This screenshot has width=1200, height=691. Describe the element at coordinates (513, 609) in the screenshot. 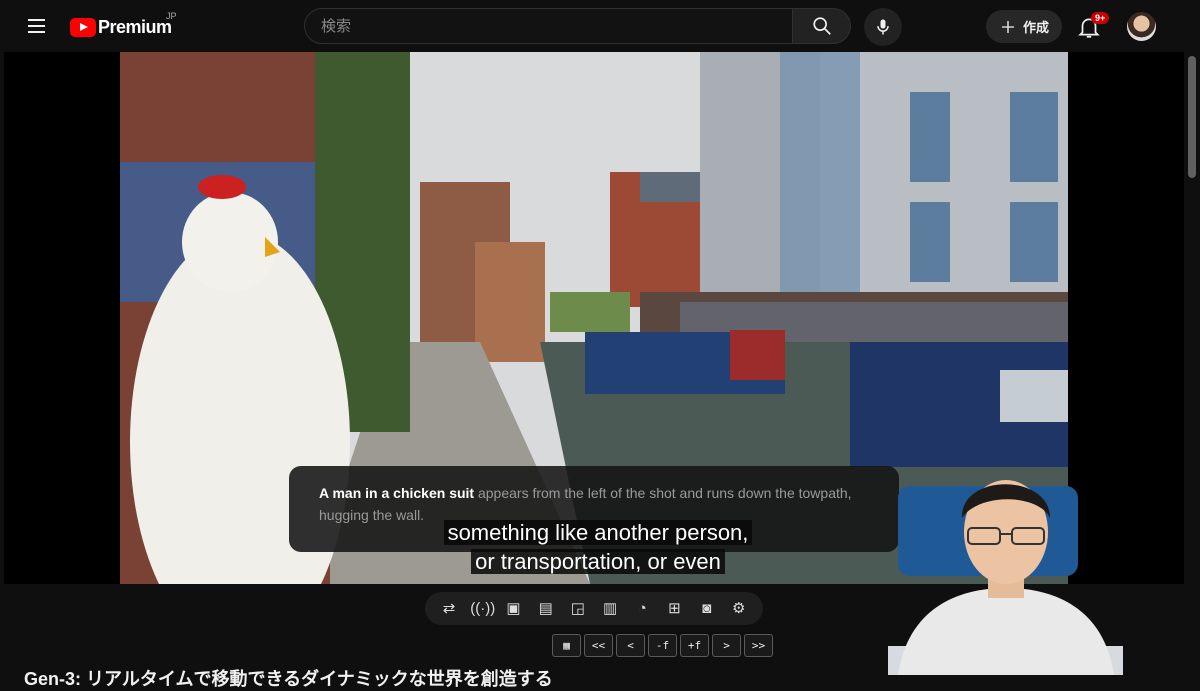

I see `screen-view-icon: ▣` at that location.